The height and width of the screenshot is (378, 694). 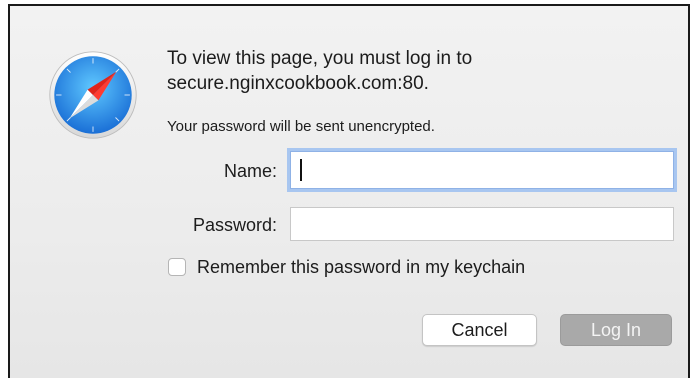 What do you see at coordinates (298, 83) in the screenshot?
I see `title-line-2: secure.nginxcookbook.com:80.` at bounding box center [298, 83].